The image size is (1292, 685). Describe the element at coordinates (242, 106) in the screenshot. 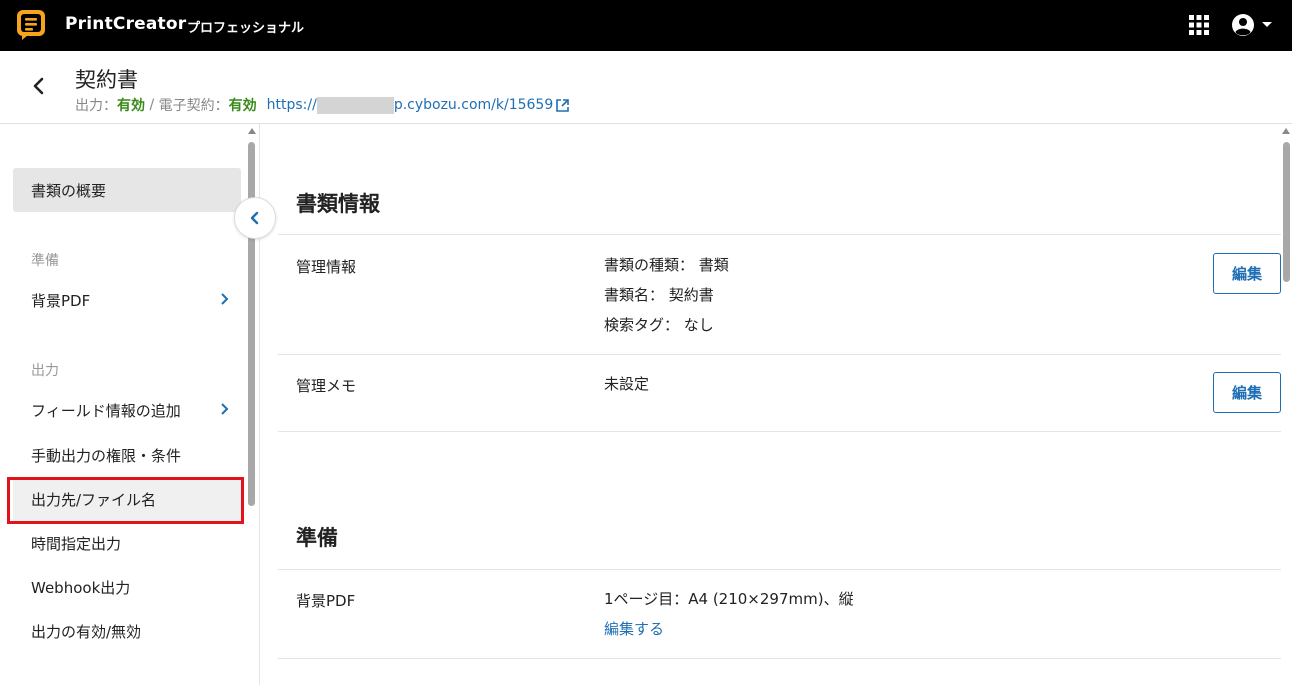

I see `esign-status: 有効` at that location.